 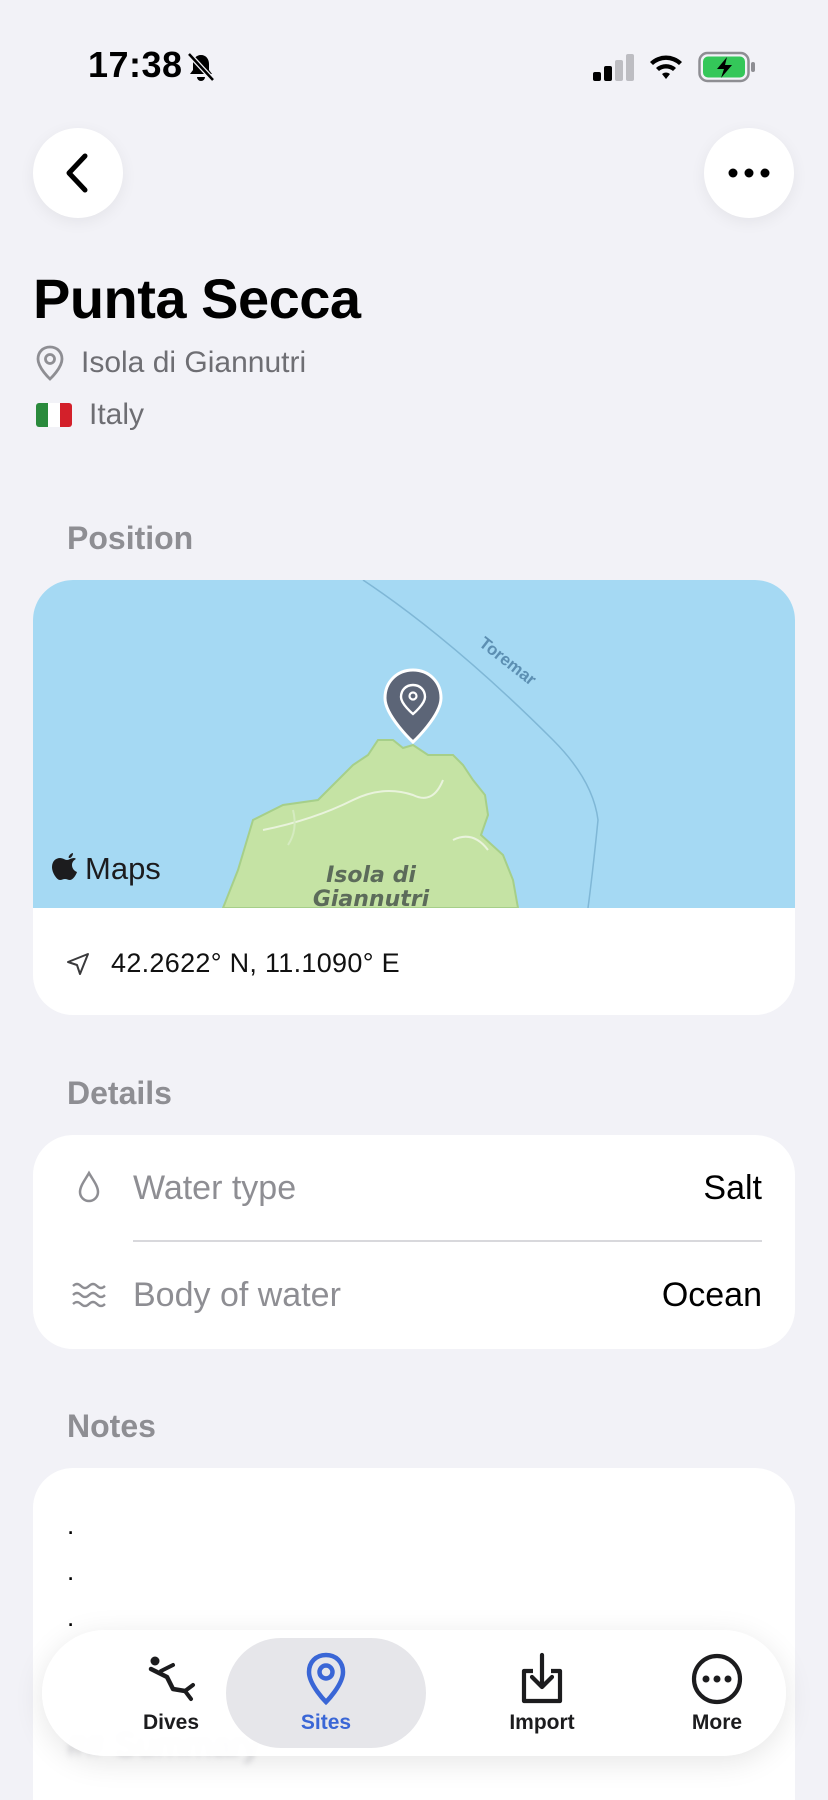 What do you see at coordinates (135, 64) in the screenshot?
I see `status-time: 17:38` at bounding box center [135, 64].